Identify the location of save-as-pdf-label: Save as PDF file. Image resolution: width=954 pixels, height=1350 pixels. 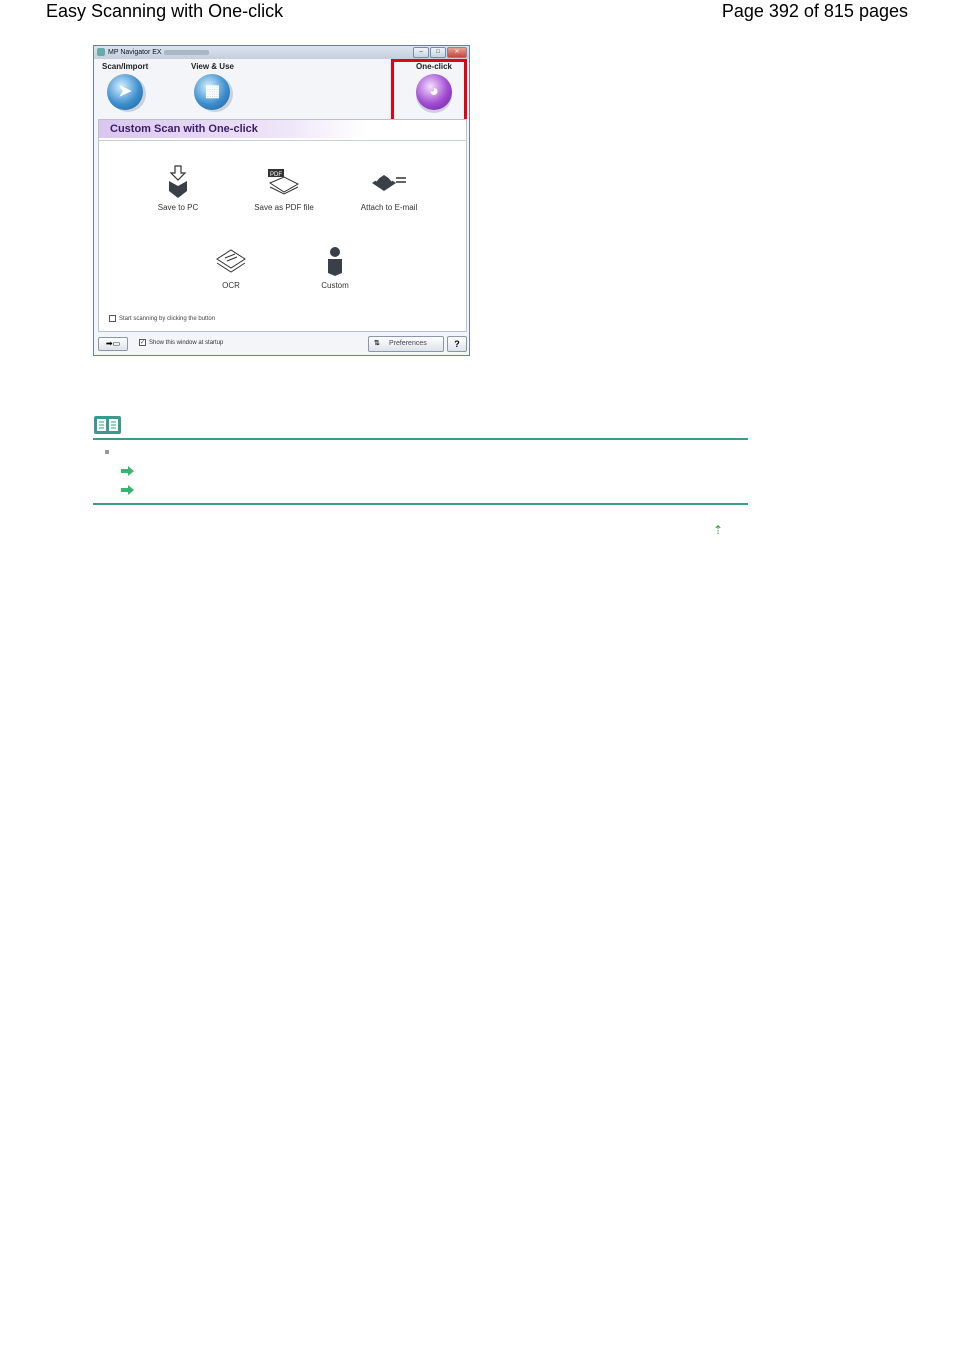
(284, 207).